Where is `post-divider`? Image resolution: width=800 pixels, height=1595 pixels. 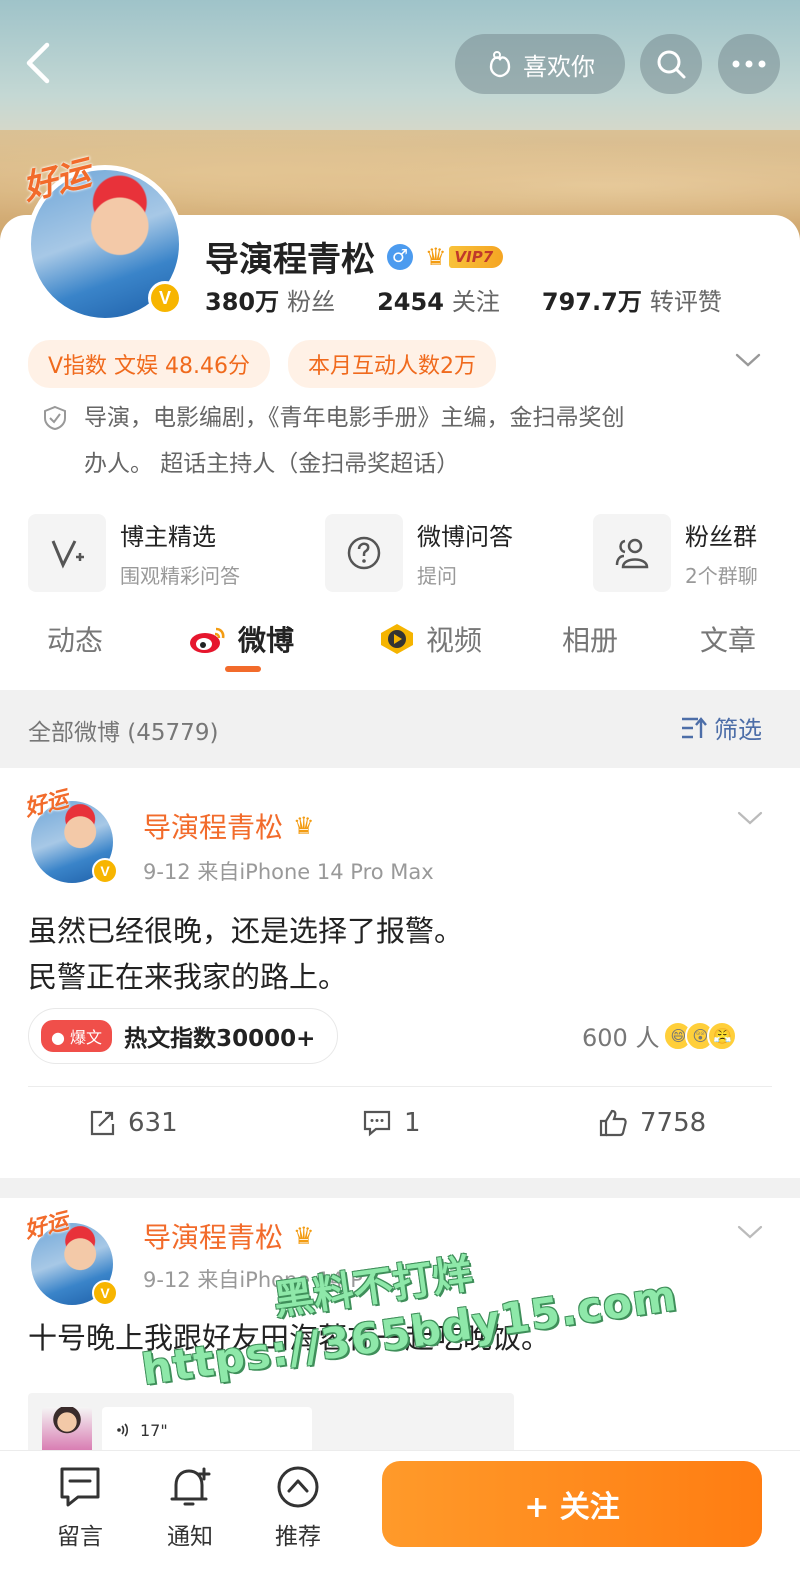 post-divider is located at coordinates (400, 1086).